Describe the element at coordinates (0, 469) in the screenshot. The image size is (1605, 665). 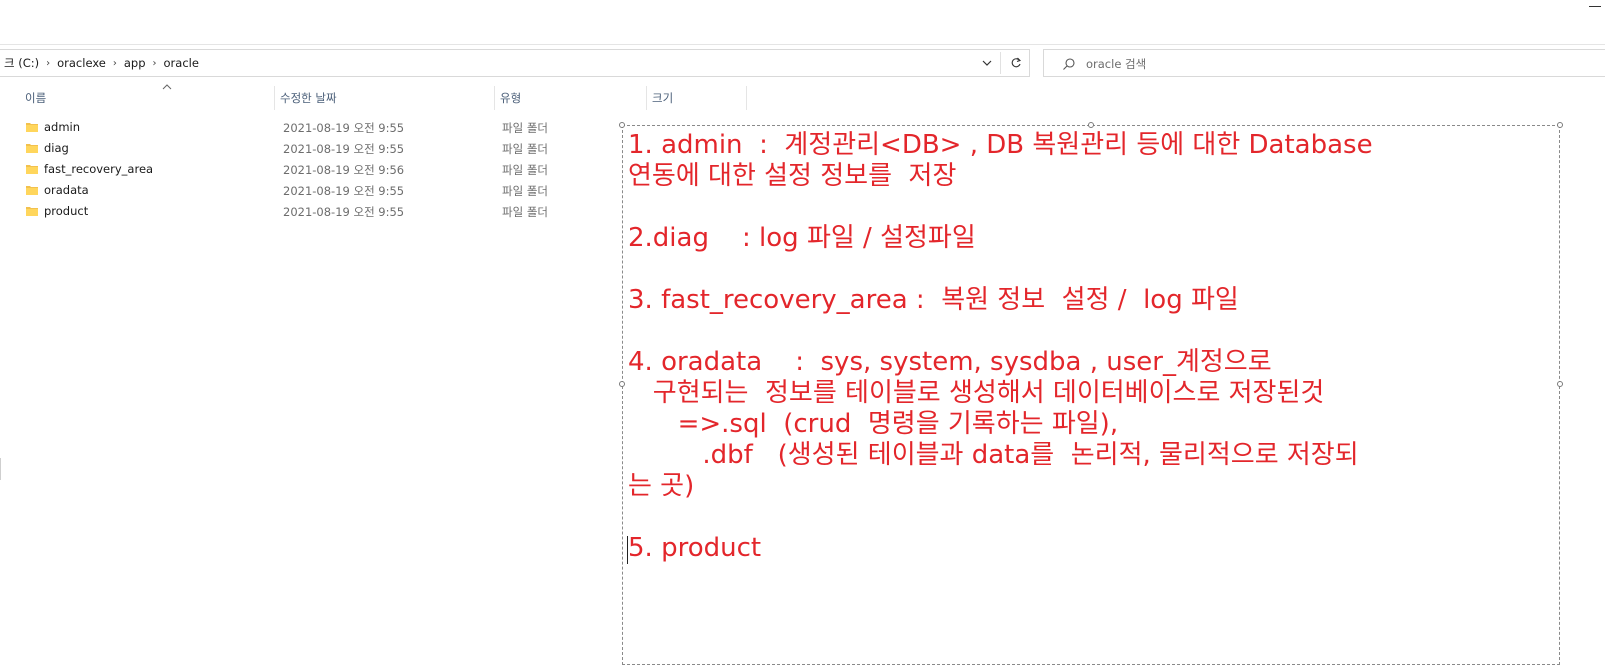
I see `scroll-marker` at that location.